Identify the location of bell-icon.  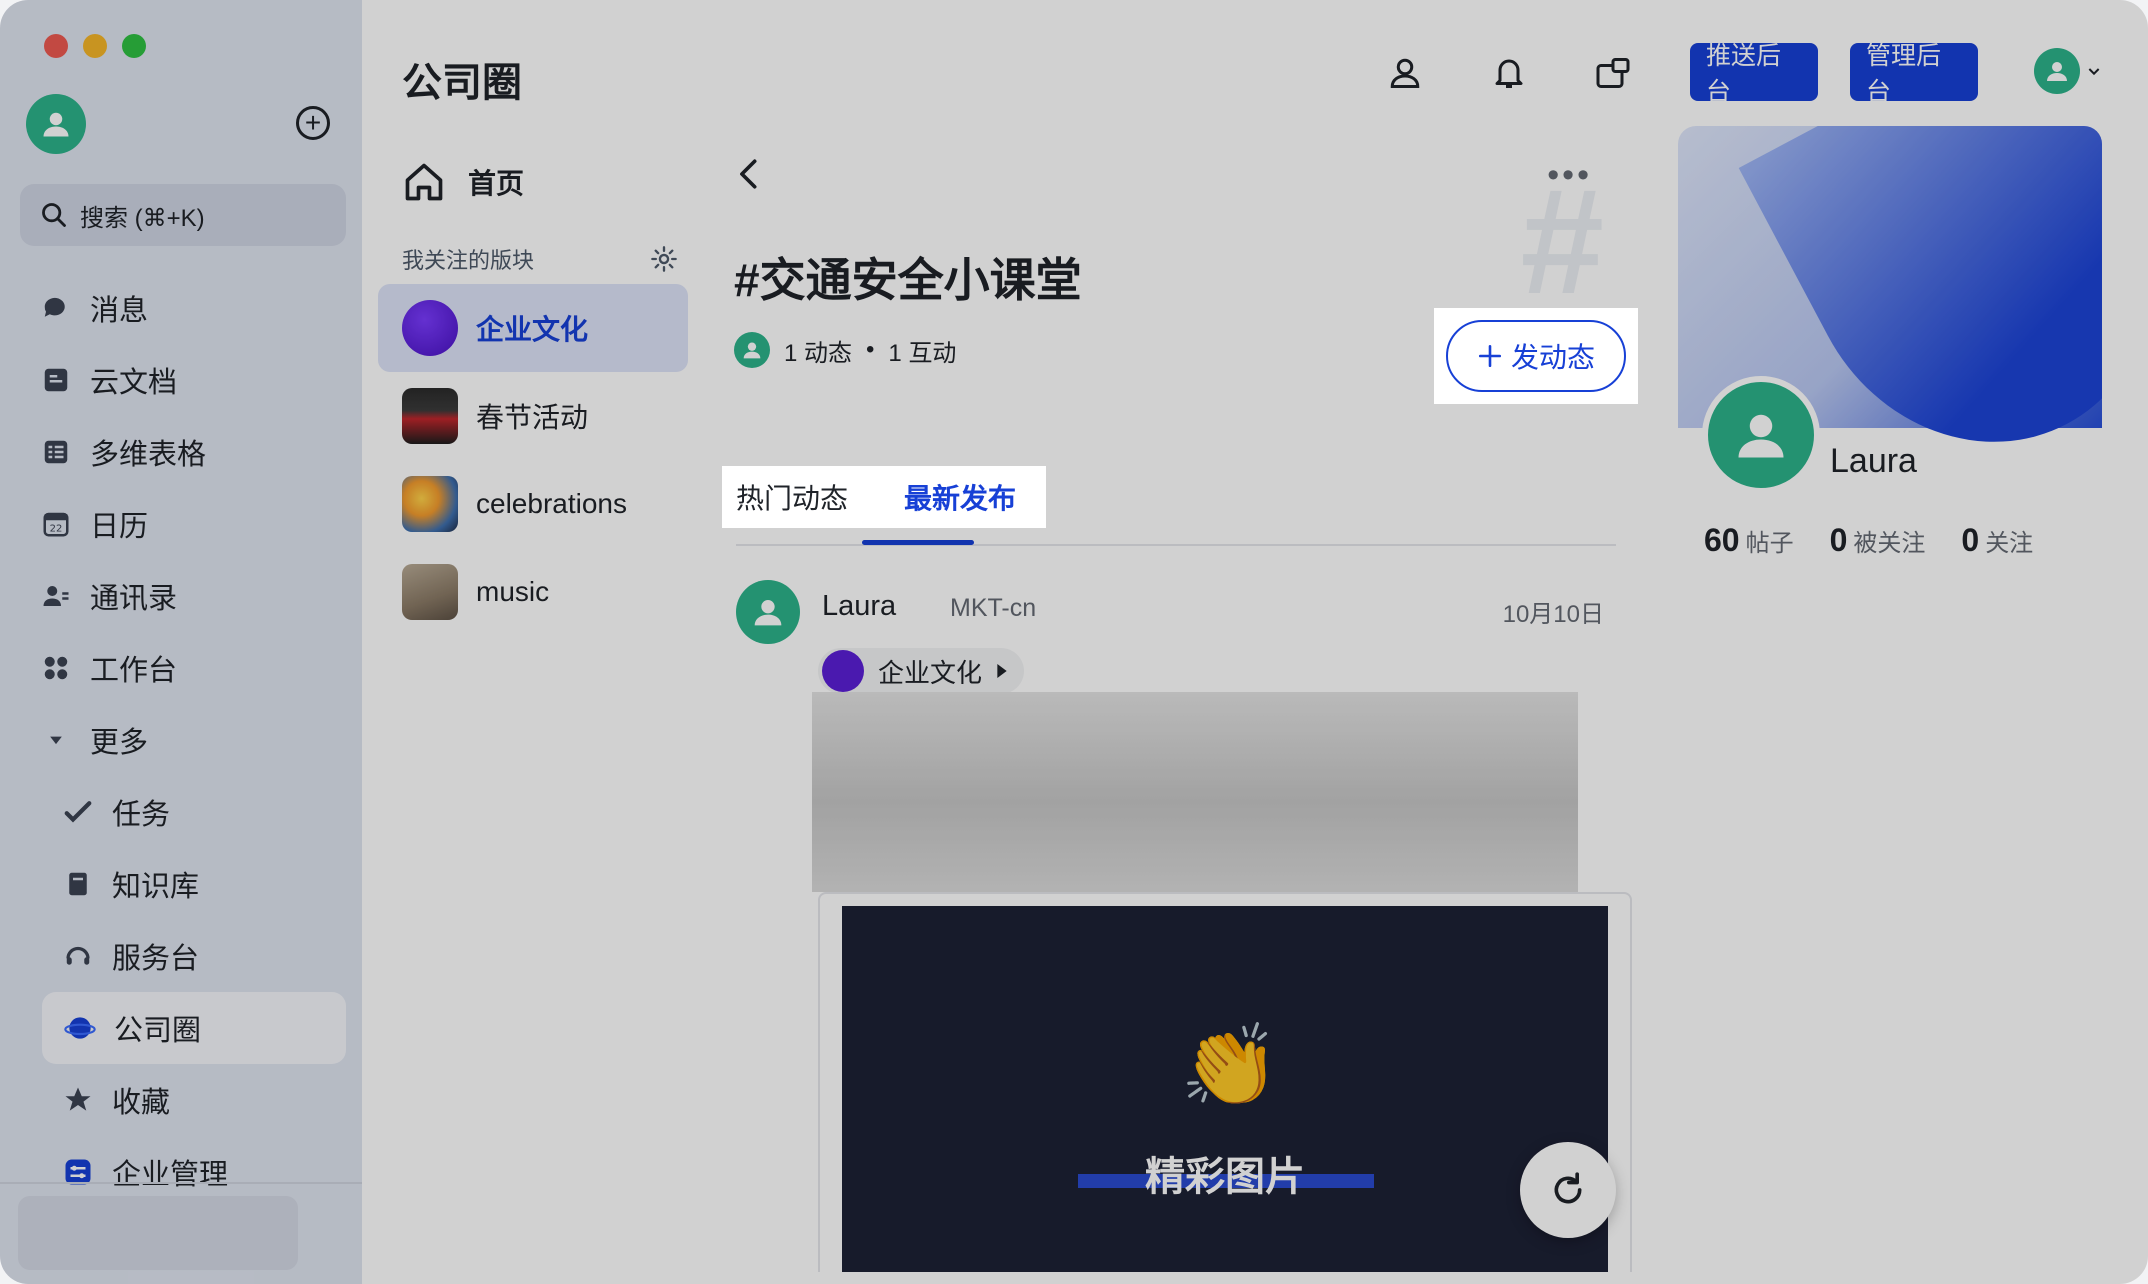
(1509, 73).